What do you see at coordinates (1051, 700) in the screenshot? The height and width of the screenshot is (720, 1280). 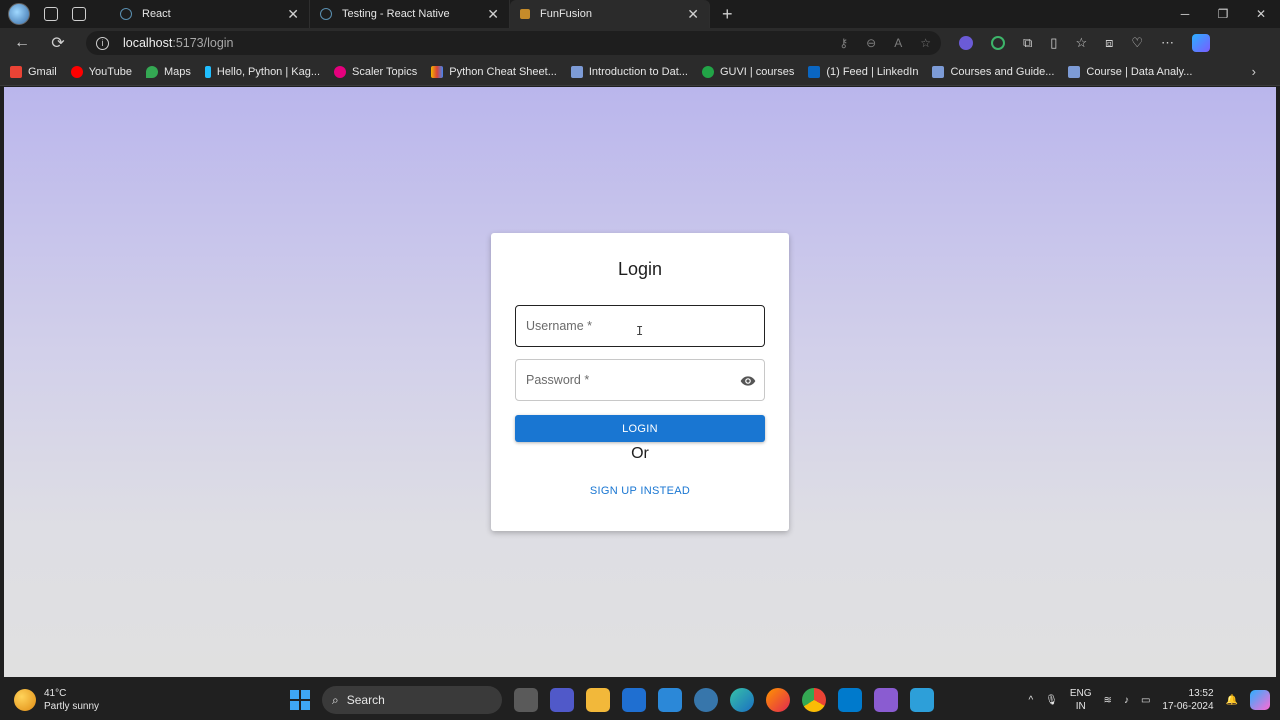 I see `microphone-icon: 🎙` at bounding box center [1051, 700].